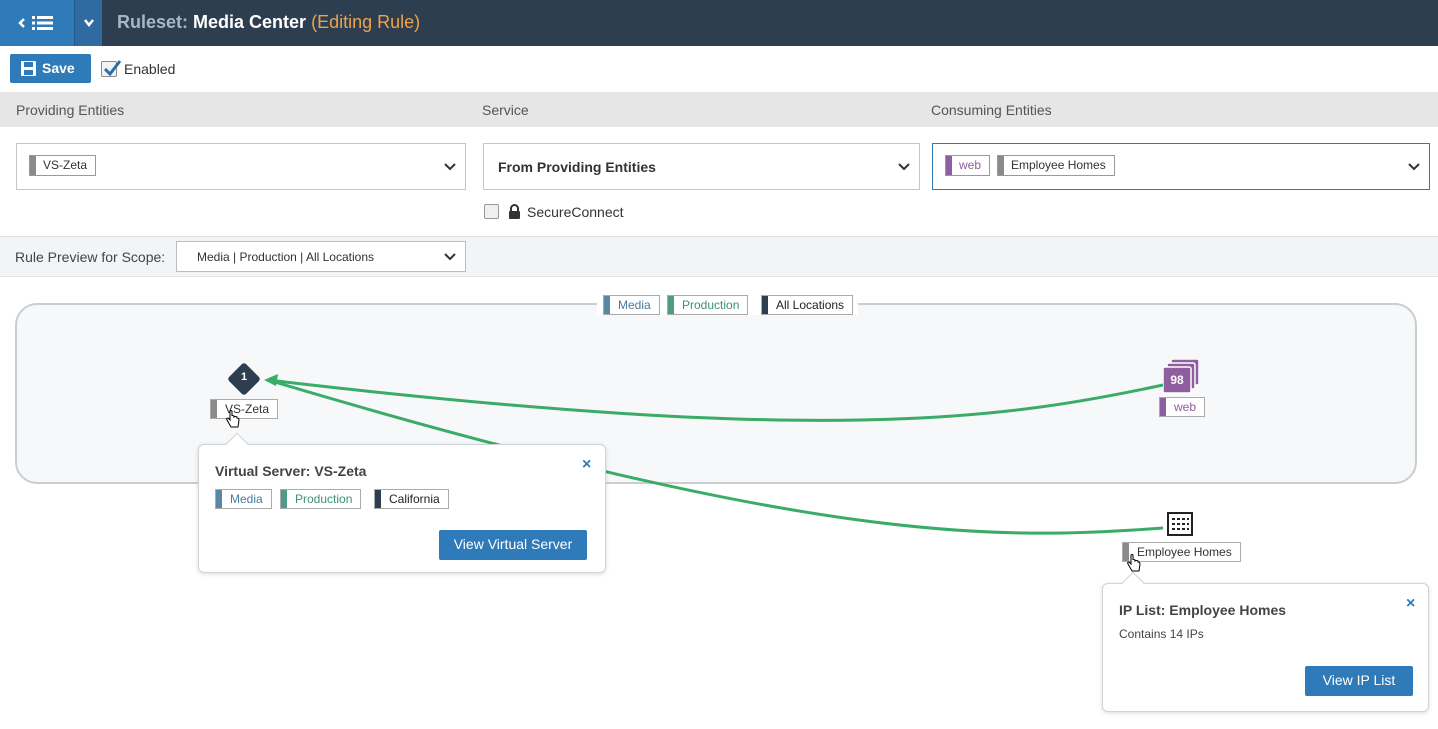 The image size is (1438, 729). I want to click on group-node-label: web, so click(1182, 407).